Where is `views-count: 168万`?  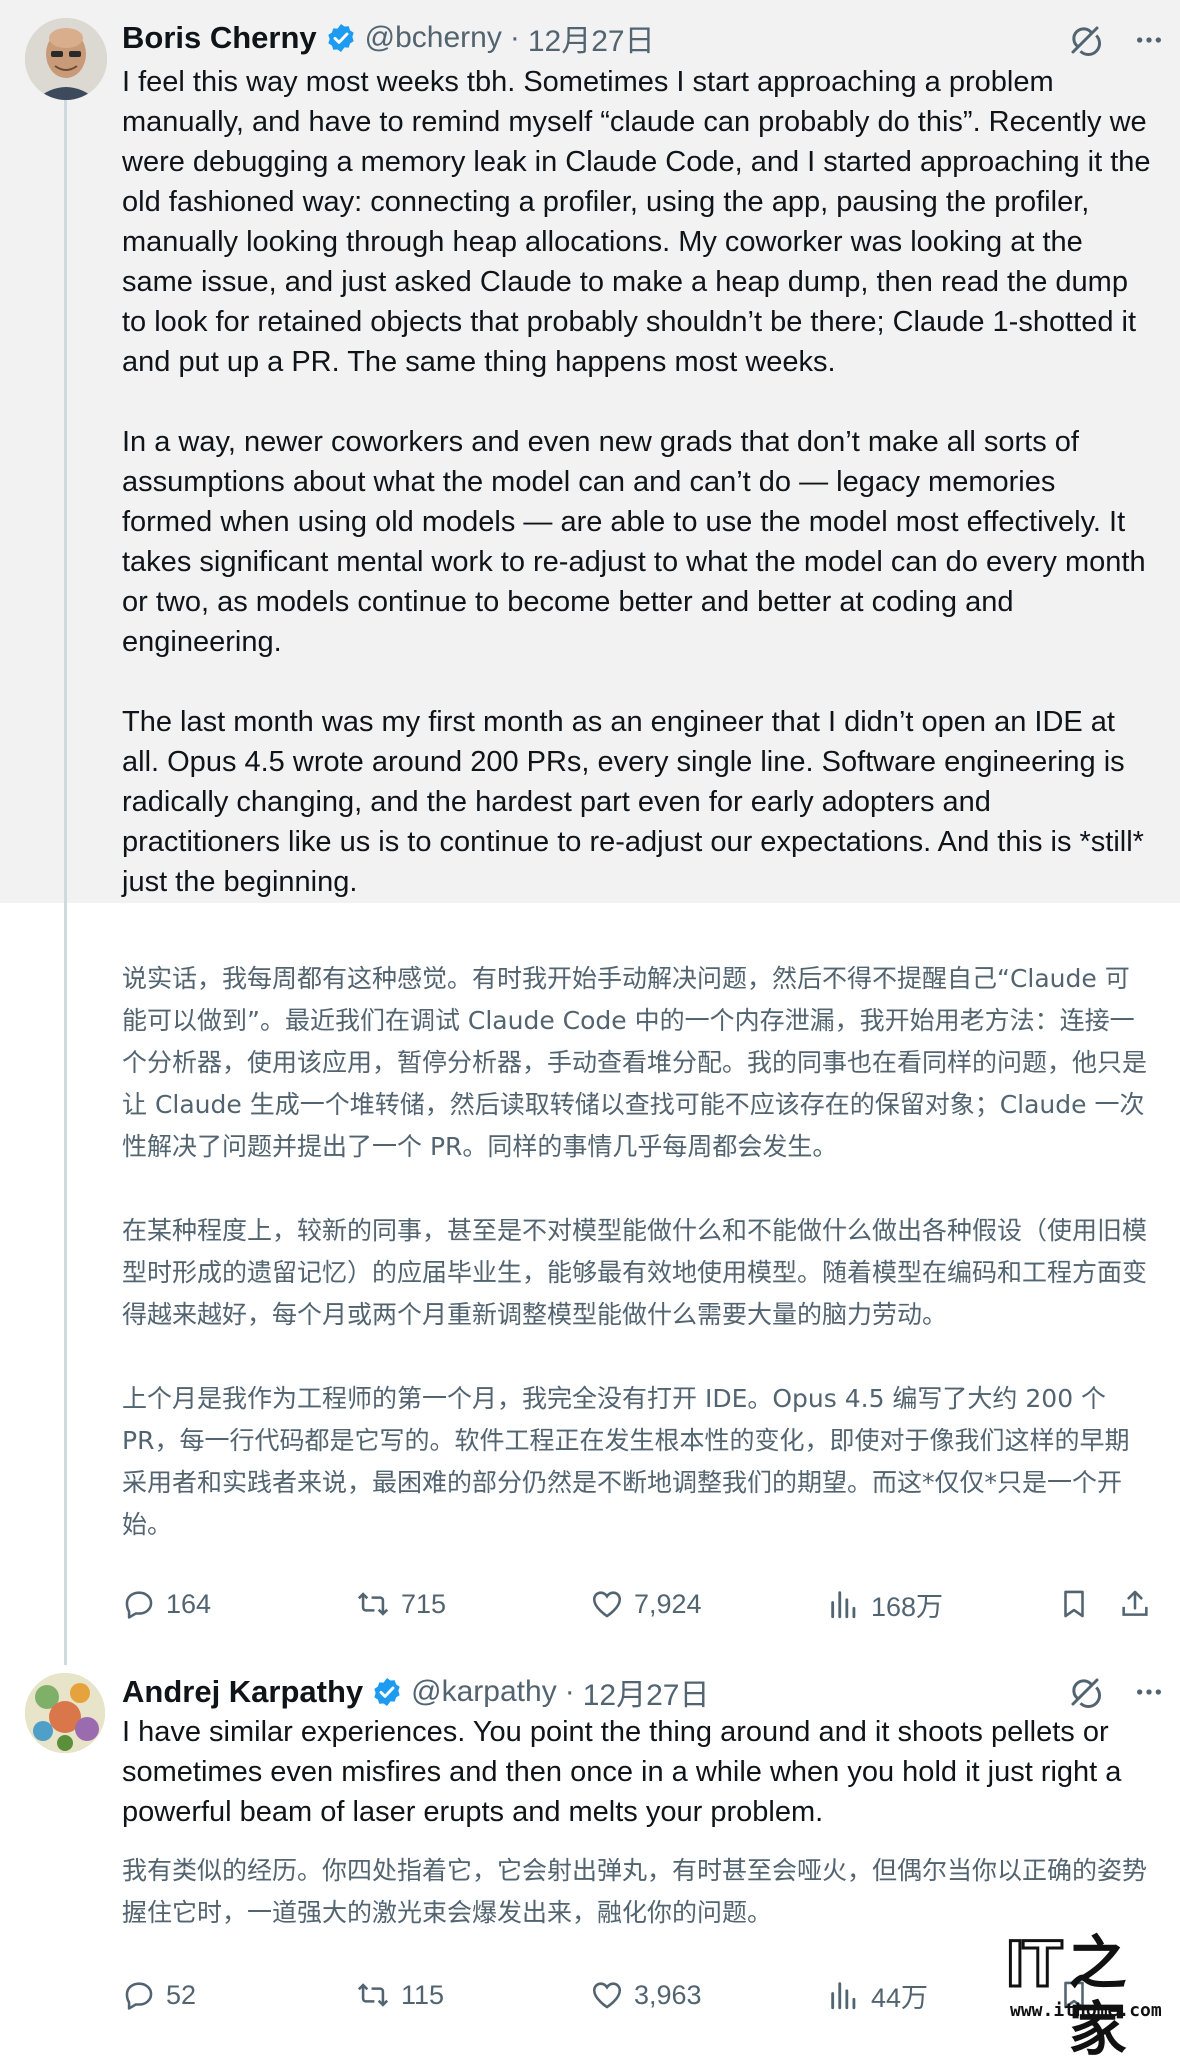 views-count: 168万 is located at coordinates (907, 1606).